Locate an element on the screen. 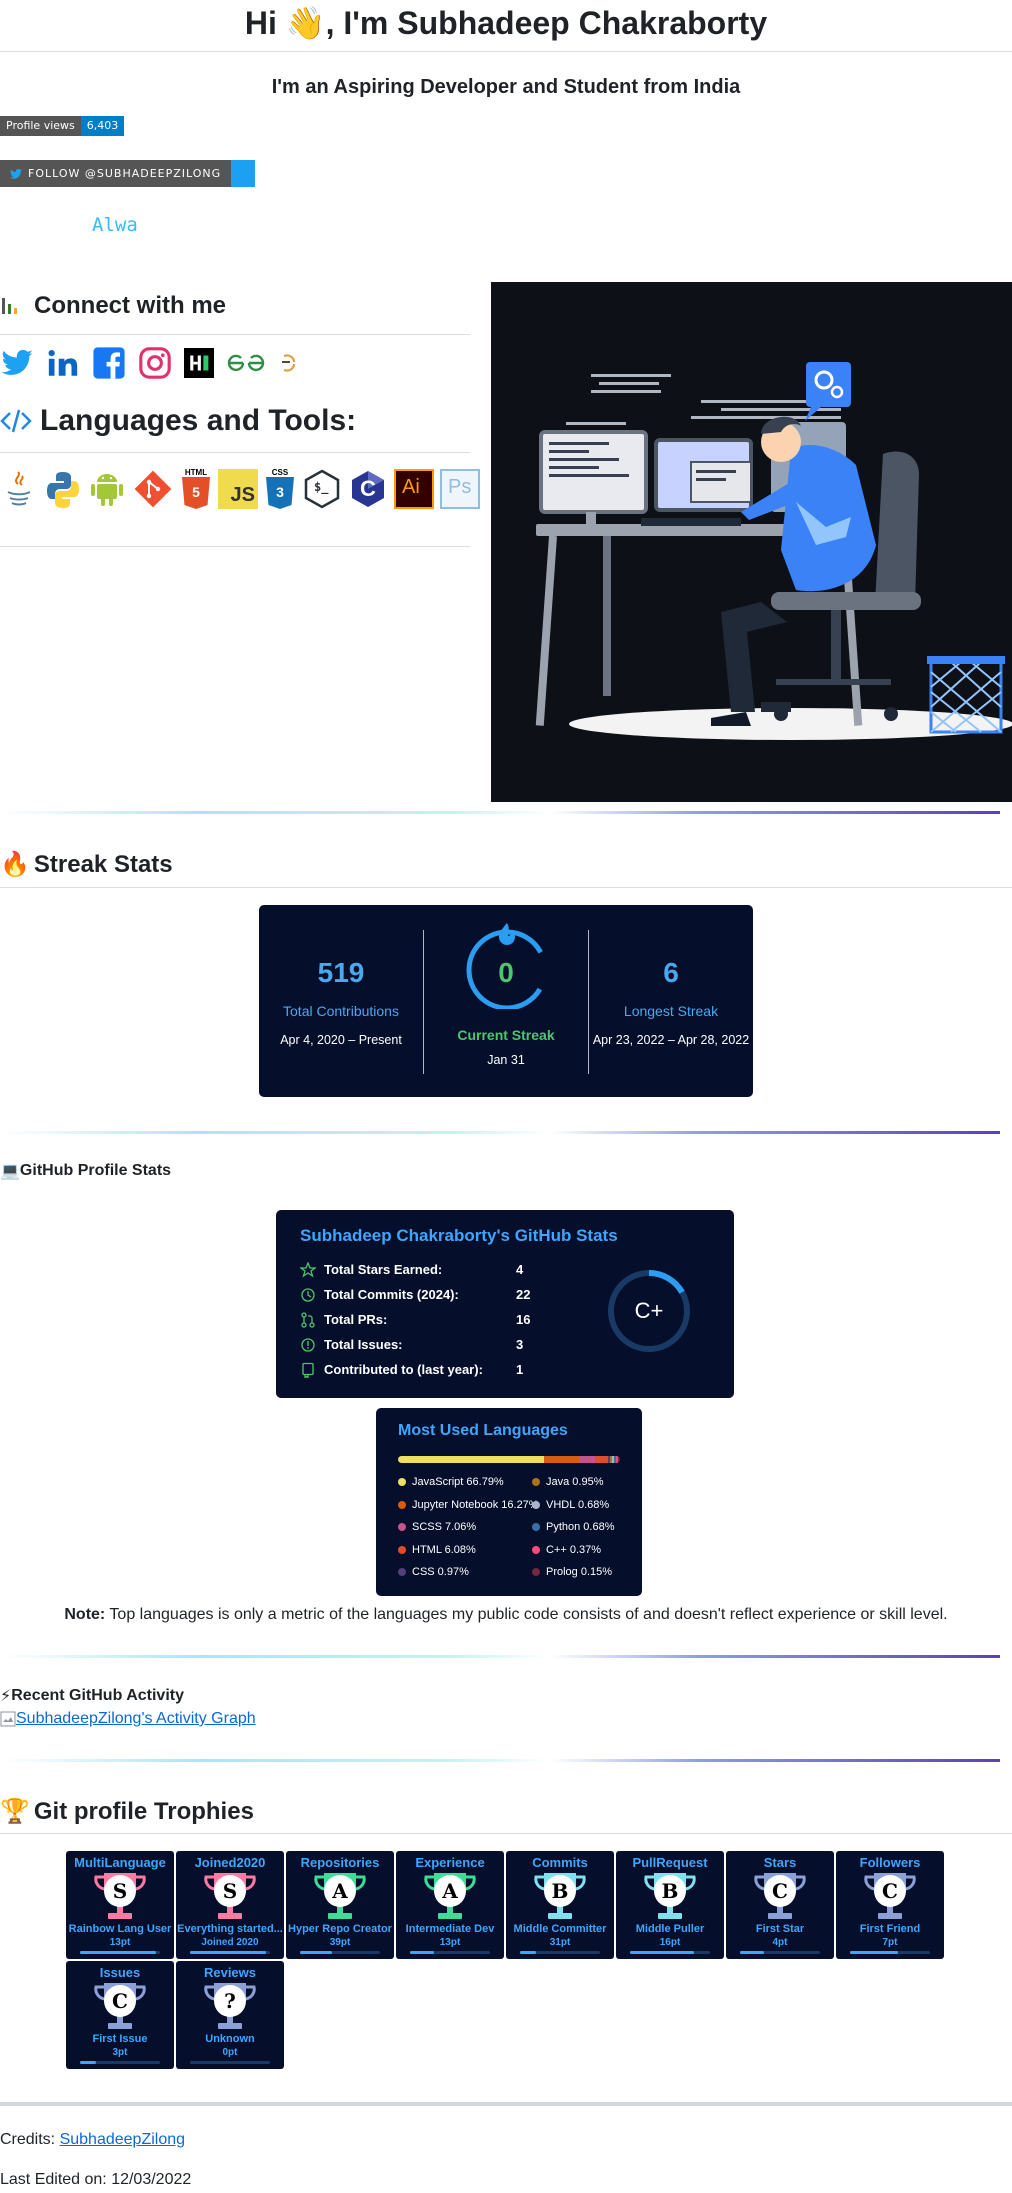 The width and height of the screenshot is (1012, 2193). illustrator-icon: Ai is located at coordinates (414, 489).